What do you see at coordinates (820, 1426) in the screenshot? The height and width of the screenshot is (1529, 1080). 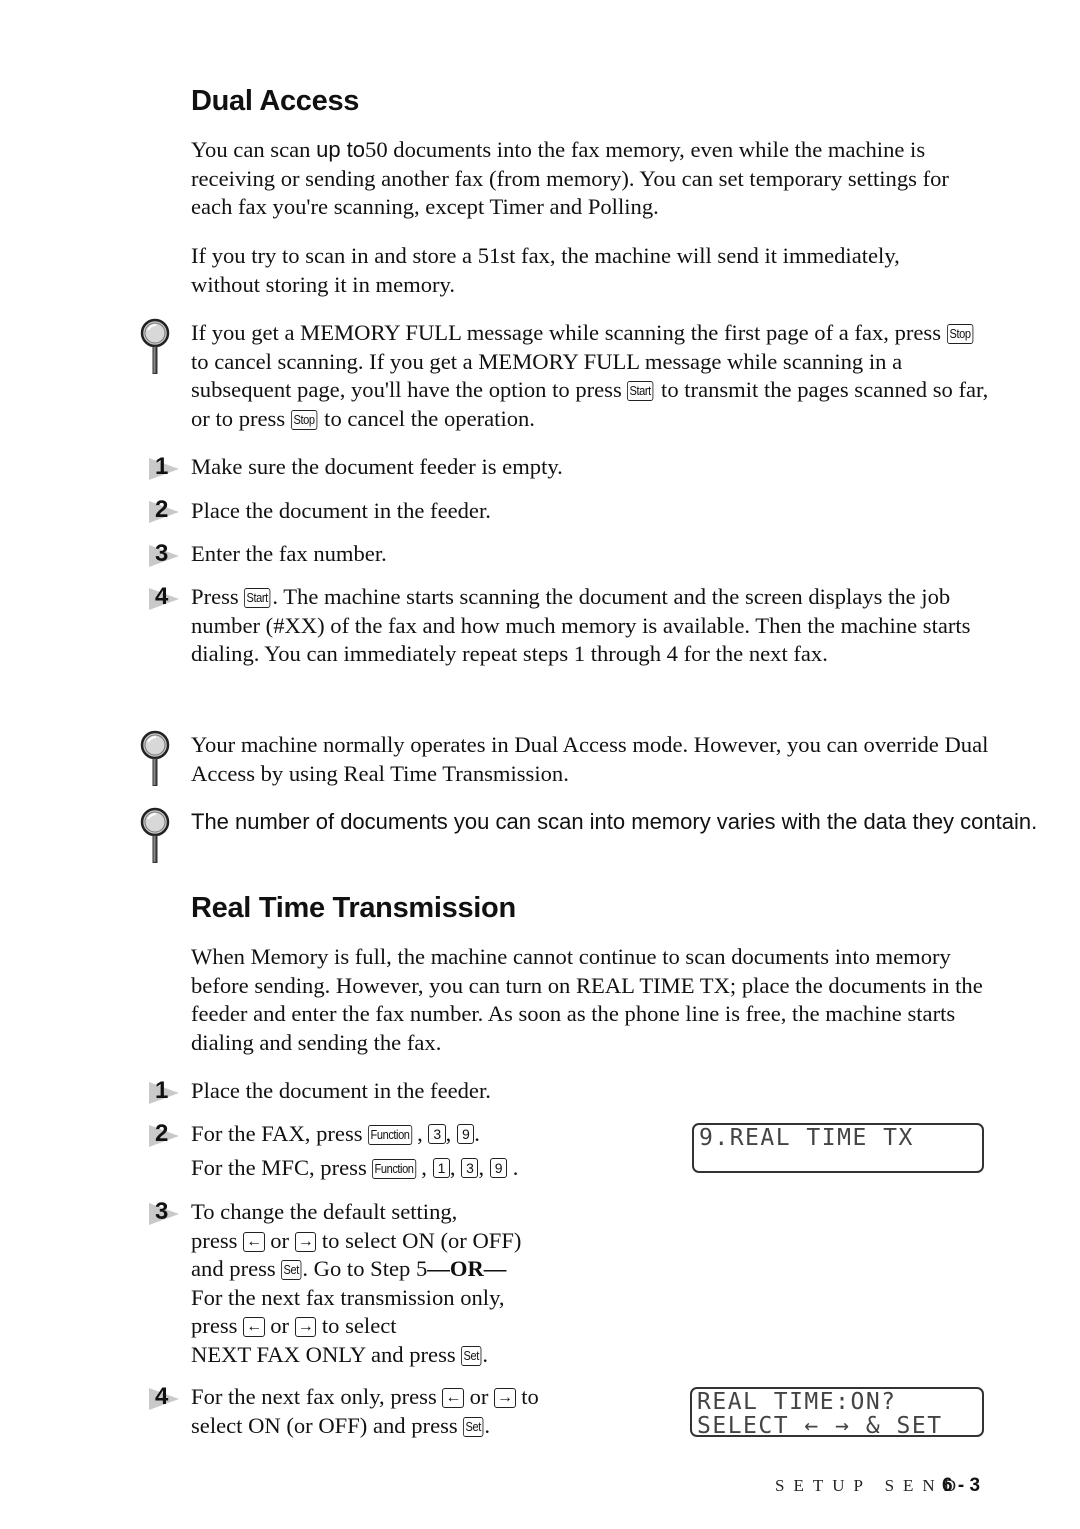 I see `lcd-line-2: SELECT ← → & SET` at bounding box center [820, 1426].